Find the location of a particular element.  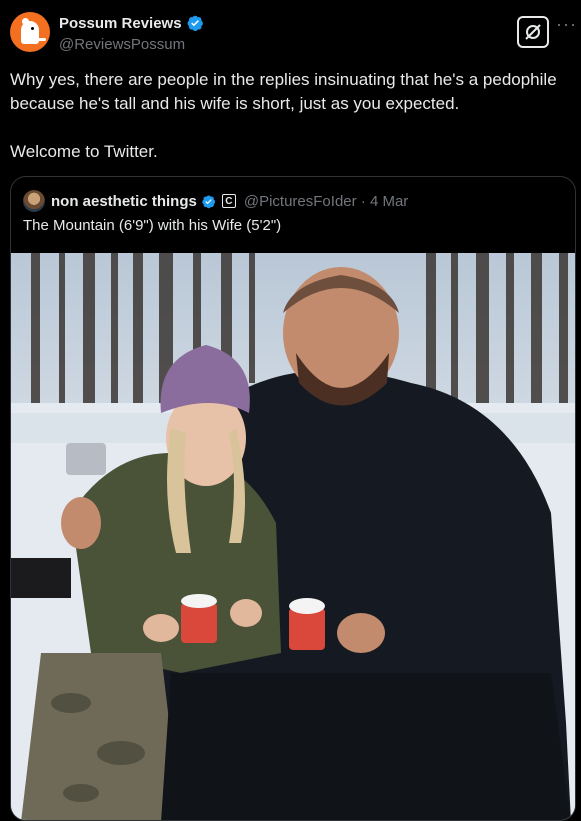

possum-avatar-icon is located at coordinates (30, 32).